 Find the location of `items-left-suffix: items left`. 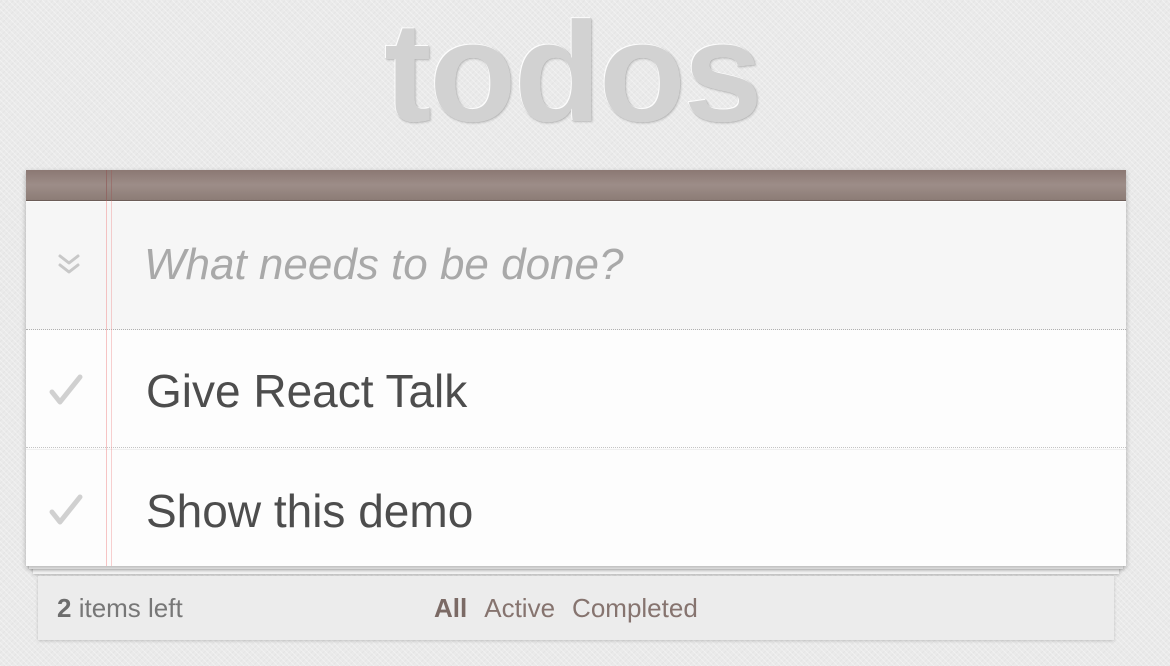

items-left-suffix: items left is located at coordinates (127, 608).